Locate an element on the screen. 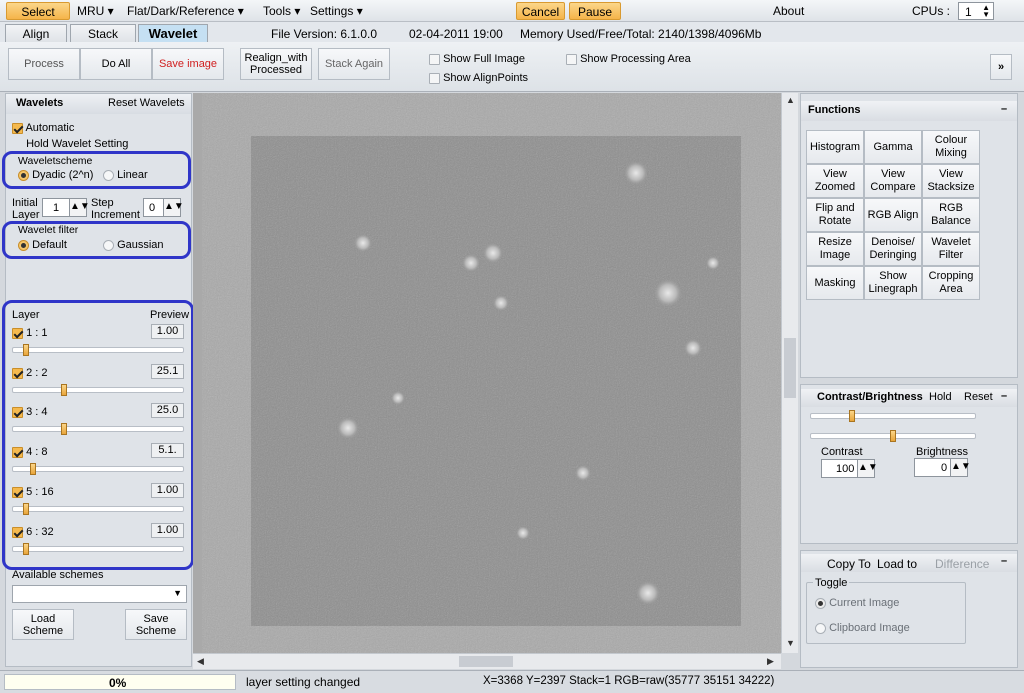 The width and height of the screenshot is (1024, 693). horizontal-scroll-thumb is located at coordinates (486, 661).